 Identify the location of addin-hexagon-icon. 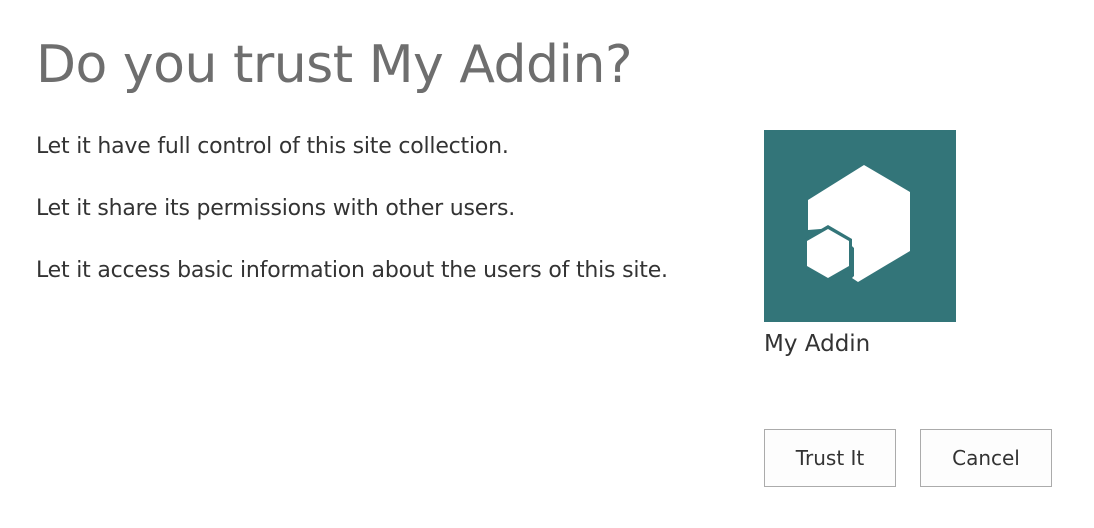
(857, 223).